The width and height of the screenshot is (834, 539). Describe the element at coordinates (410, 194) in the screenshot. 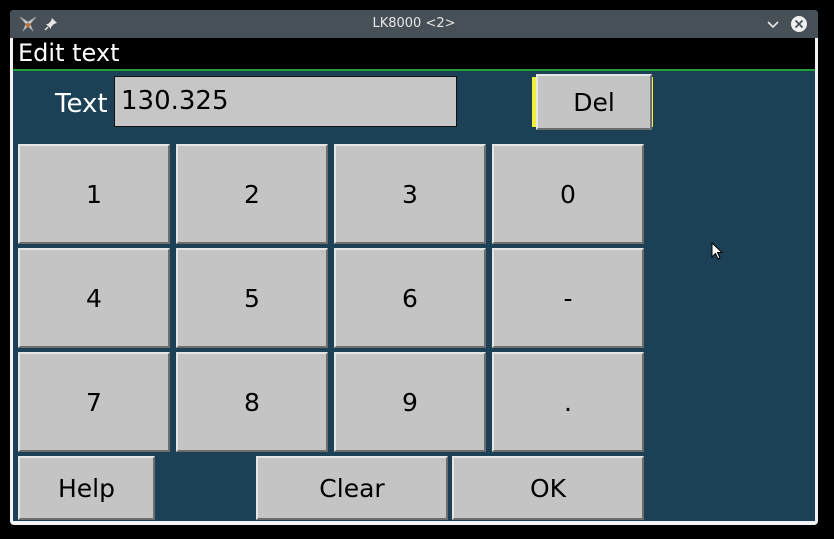

I see `key-3-button: 3` at that location.